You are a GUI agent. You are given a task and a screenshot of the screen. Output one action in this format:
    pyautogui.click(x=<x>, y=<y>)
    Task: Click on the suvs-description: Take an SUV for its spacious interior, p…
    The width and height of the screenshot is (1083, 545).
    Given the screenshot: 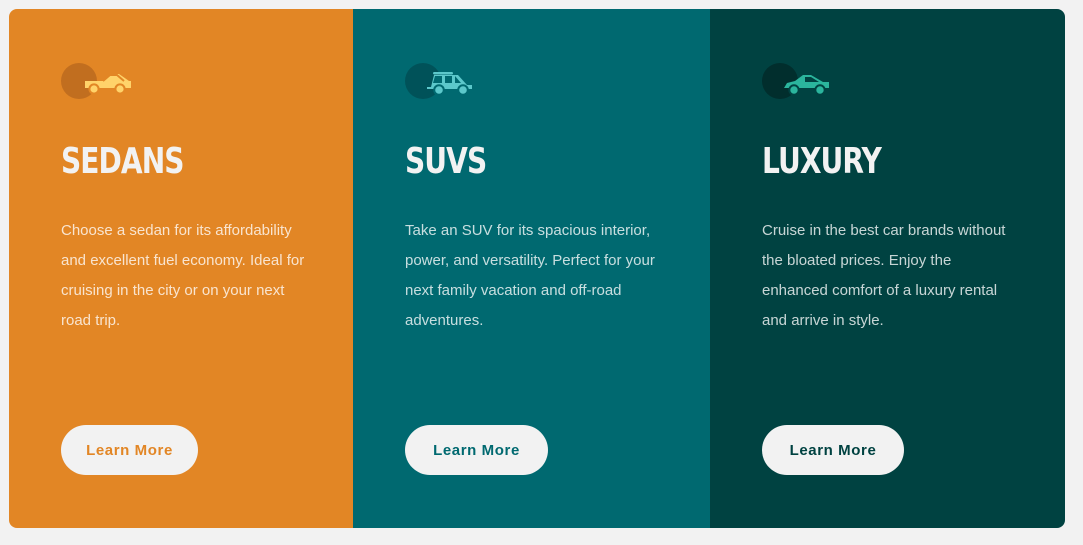 What is the action you would take?
    pyautogui.click(x=530, y=275)
    